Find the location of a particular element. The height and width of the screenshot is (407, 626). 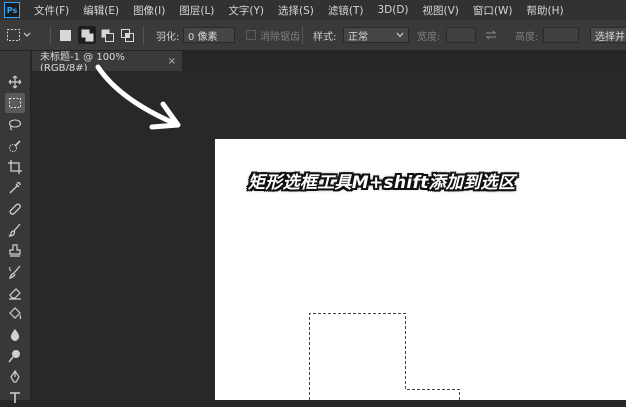

tutorial-caption: 矩形选框工具M+shift添加到选区 is located at coordinates (382, 183).